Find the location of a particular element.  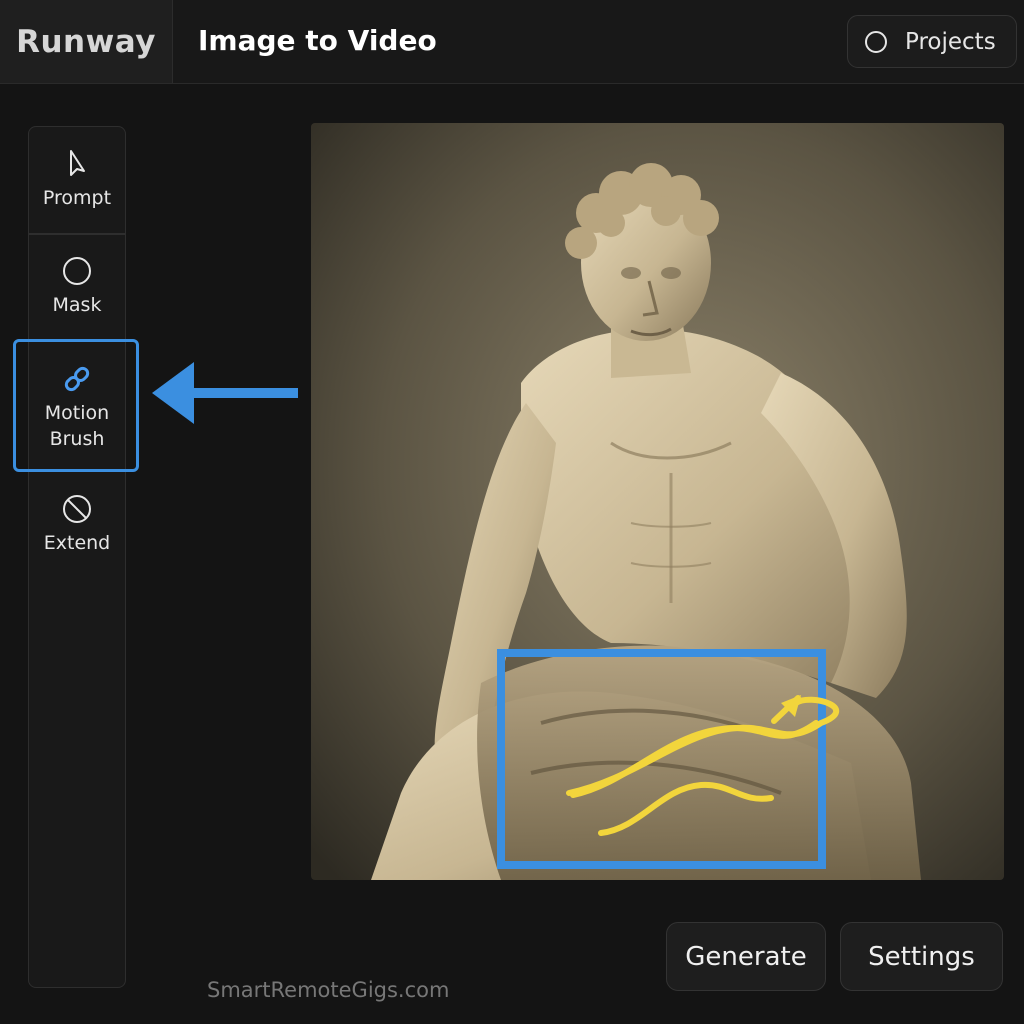

tool-prompt: Prompt is located at coordinates (77, 179).